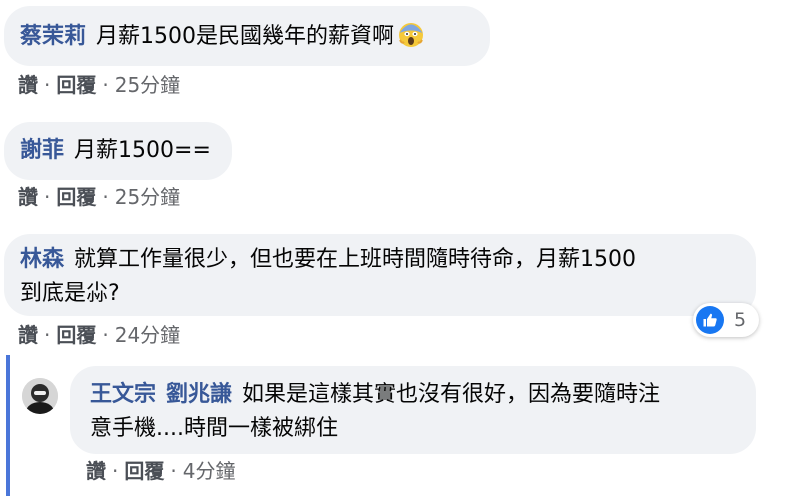 This screenshot has width=800, height=496. I want to click on screaming-face-emoji, so click(411, 35).